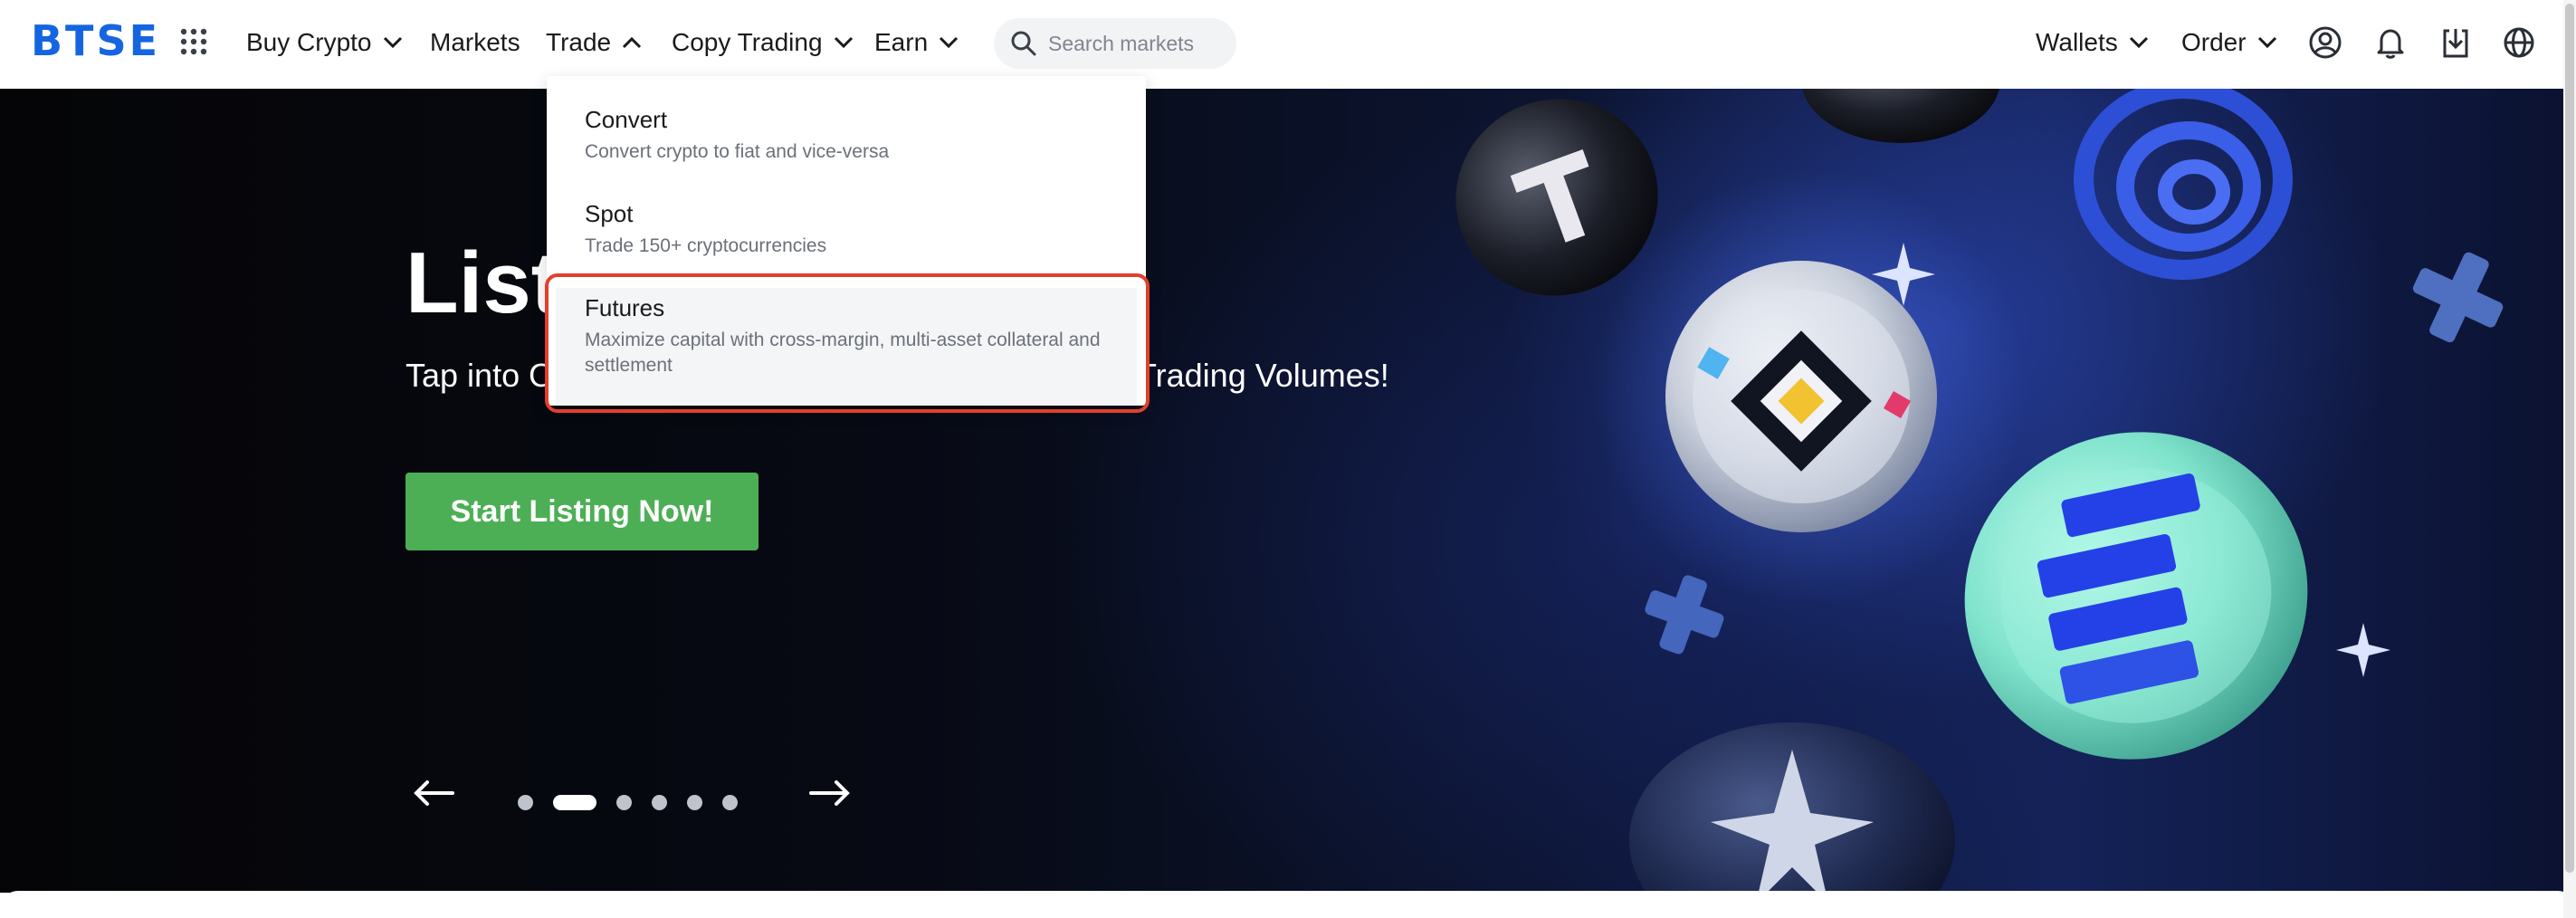 The image size is (2576, 918). Describe the element at coordinates (2214, 42) in the screenshot. I see `nav-order-label: Order` at that location.